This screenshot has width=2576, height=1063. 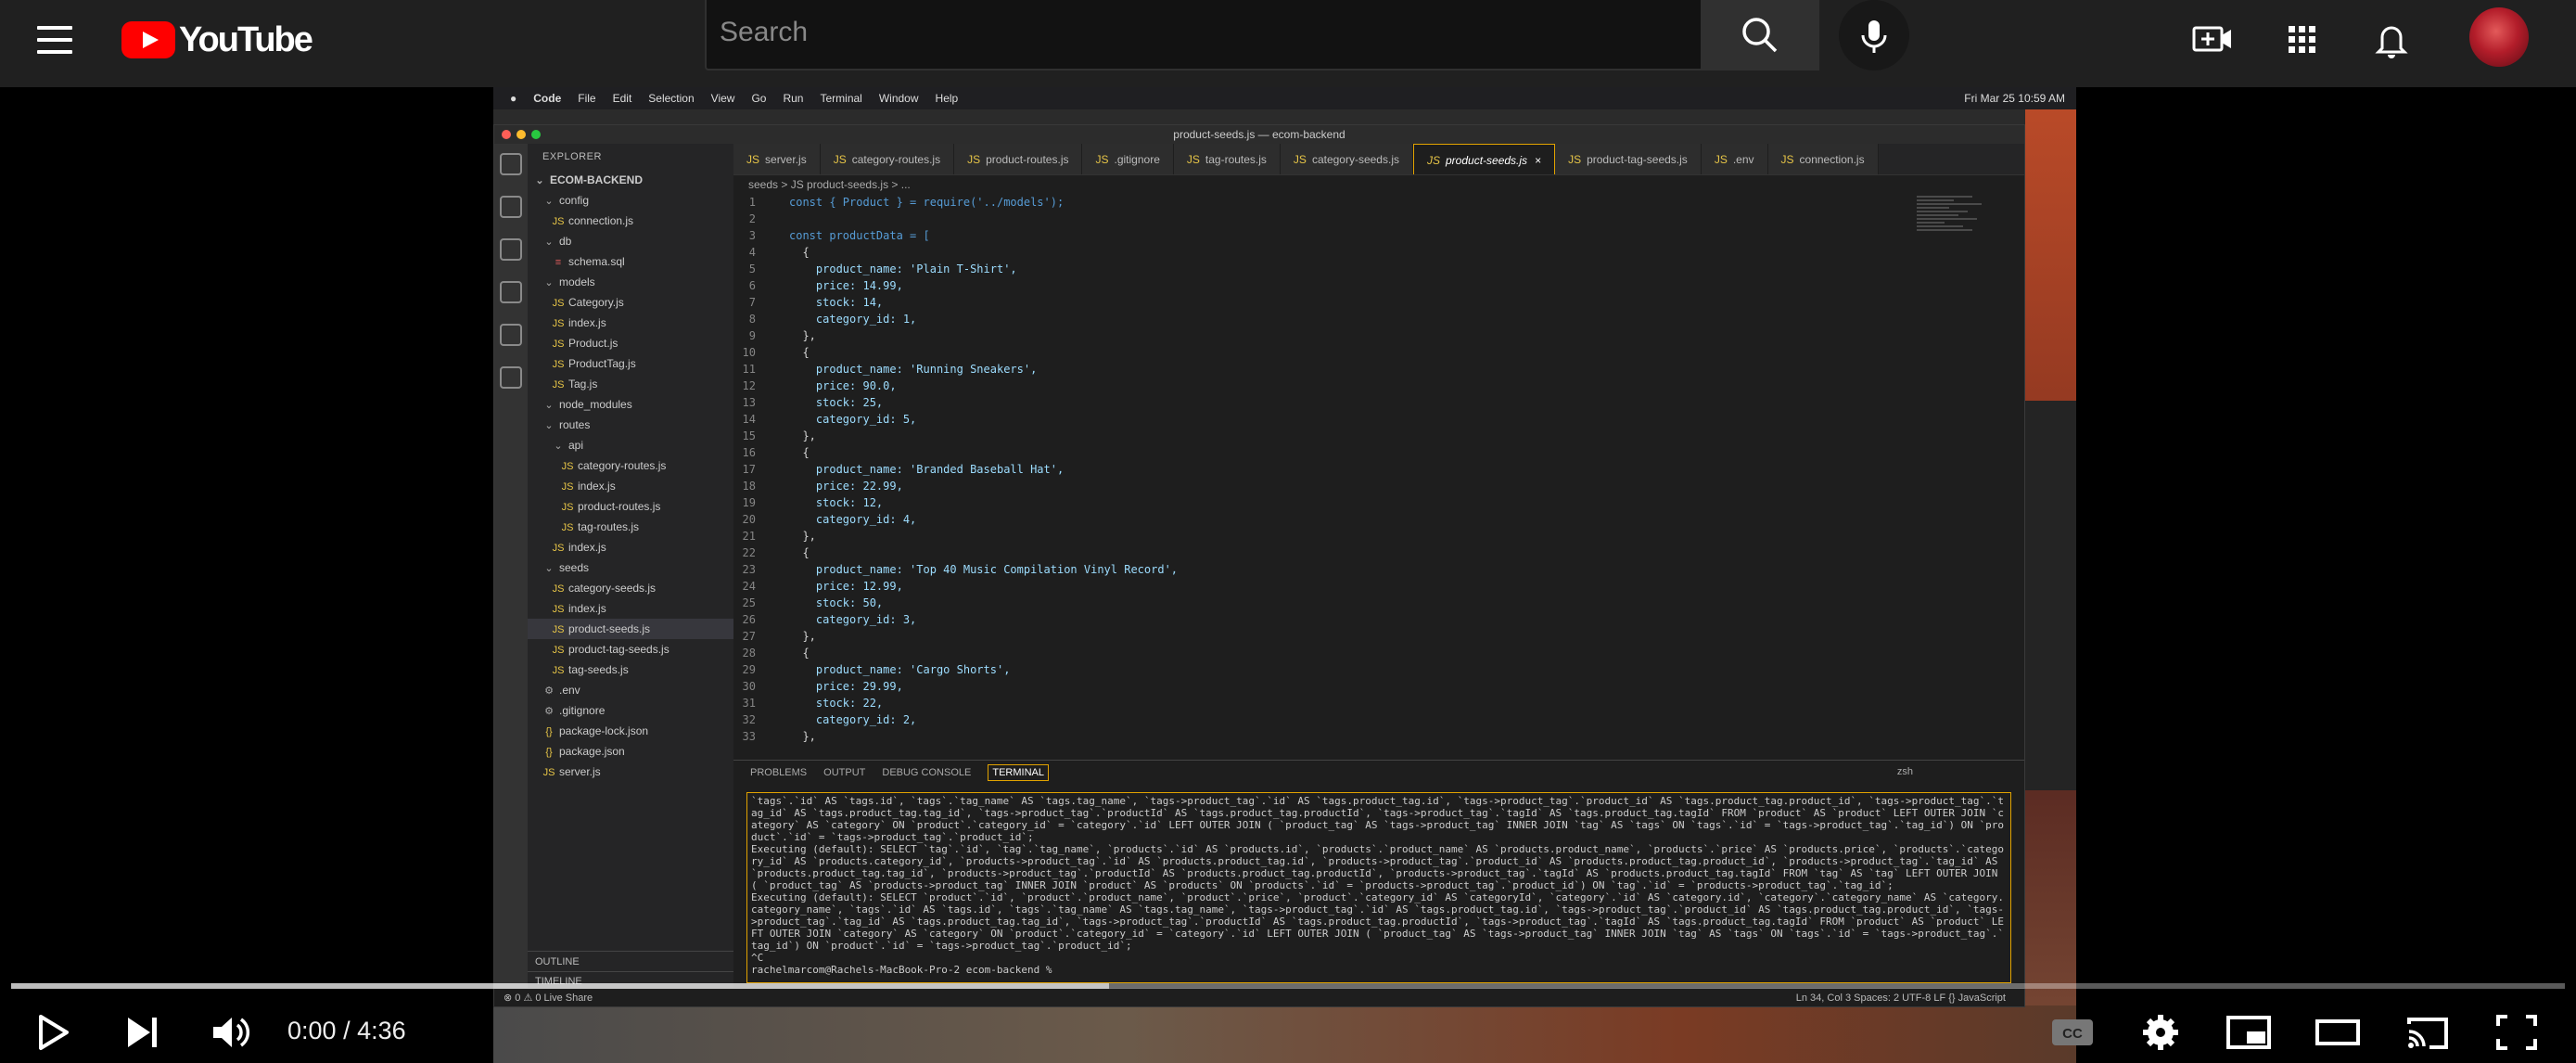 What do you see at coordinates (630, 445) in the screenshot?
I see `folder-item: ⌄ api` at bounding box center [630, 445].